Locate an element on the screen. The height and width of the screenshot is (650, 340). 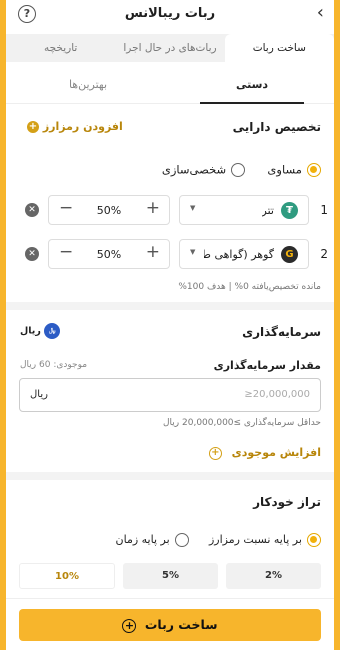
radio-custom: شخصی‌سازی is located at coordinates (203, 168).